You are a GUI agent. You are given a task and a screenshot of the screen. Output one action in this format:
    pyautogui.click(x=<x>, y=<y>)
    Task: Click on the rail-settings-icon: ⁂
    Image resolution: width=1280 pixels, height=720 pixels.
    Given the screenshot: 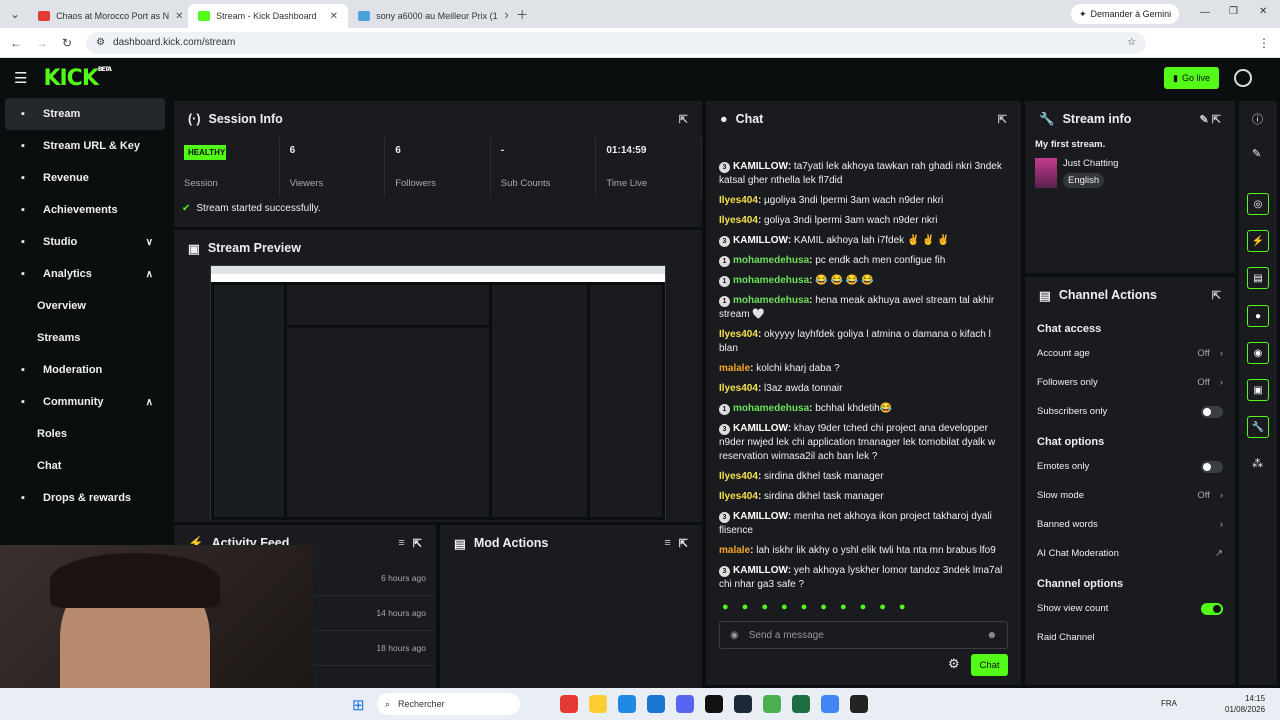 What is the action you would take?
    pyautogui.click(x=1257, y=463)
    